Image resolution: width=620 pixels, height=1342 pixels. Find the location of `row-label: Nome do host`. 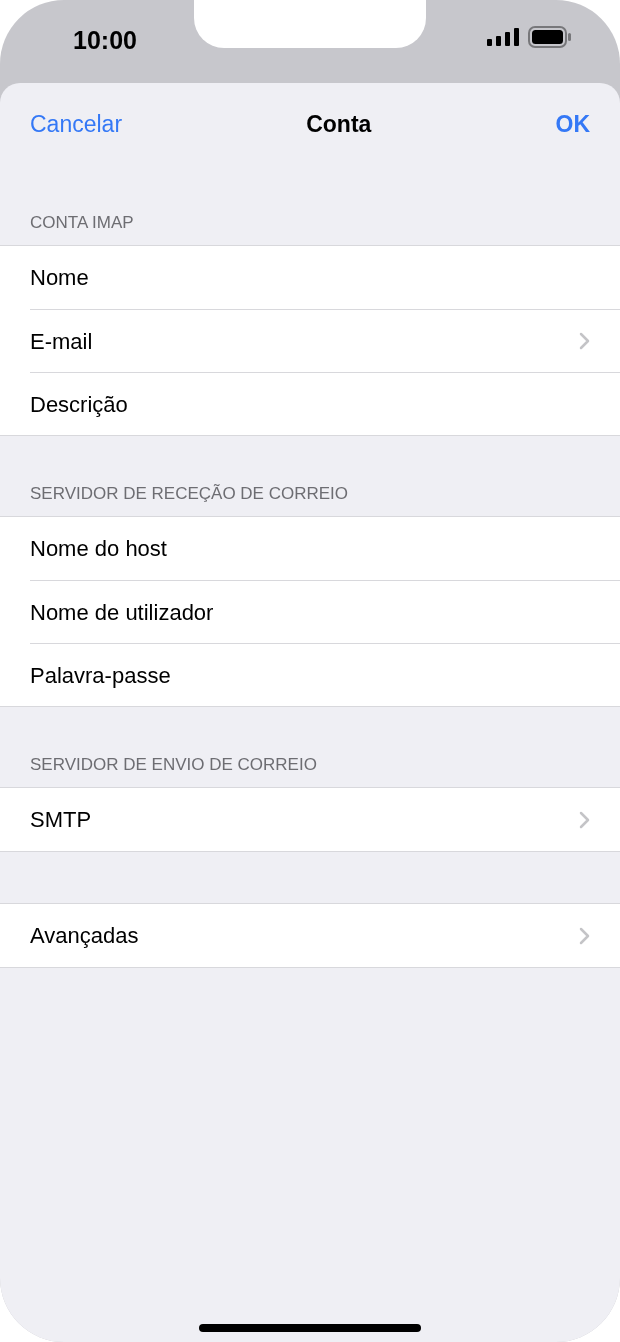

row-label: Nome do host is located at coordinates (310, 548).